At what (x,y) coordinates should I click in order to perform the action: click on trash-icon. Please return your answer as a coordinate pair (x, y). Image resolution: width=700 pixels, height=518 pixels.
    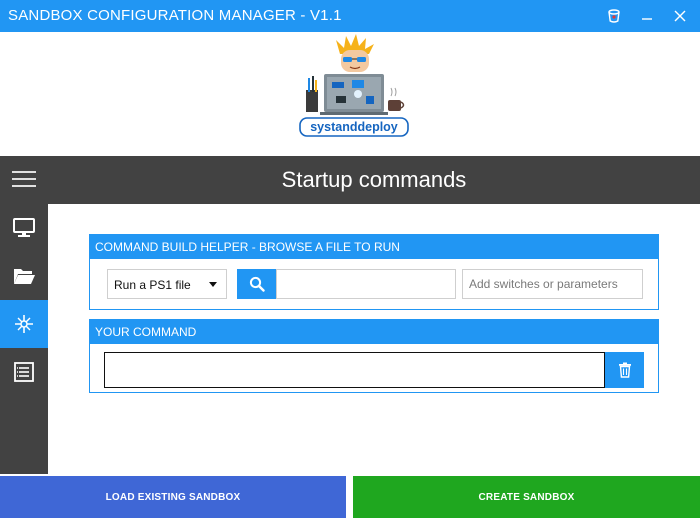
    Looking at the image, I should click on (624, 370).